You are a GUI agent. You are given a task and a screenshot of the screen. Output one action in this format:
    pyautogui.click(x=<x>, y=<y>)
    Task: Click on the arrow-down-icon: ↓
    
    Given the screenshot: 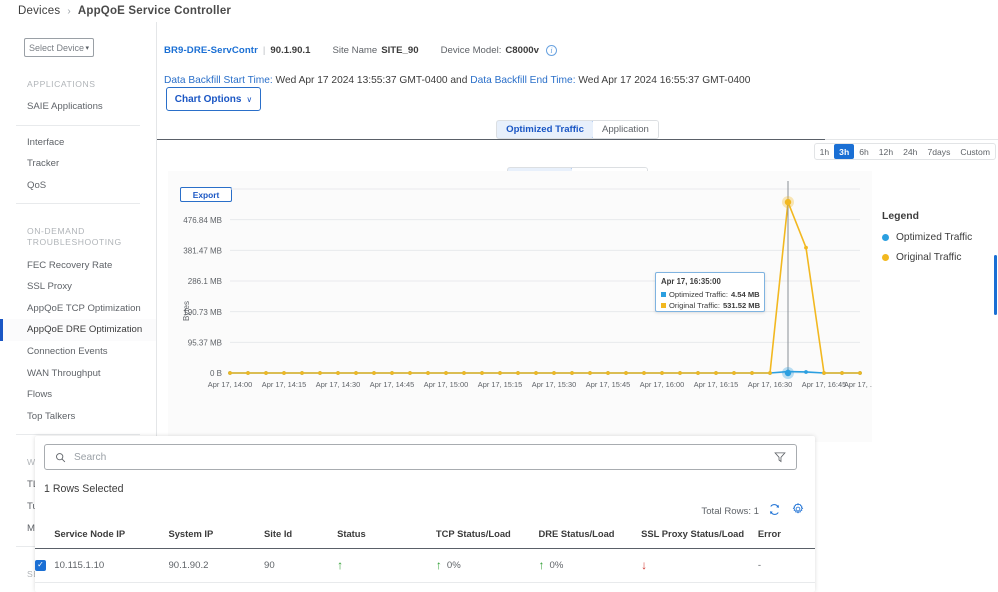 What is the action you would take?
    pyautogui.click(x=644, y=565)
    